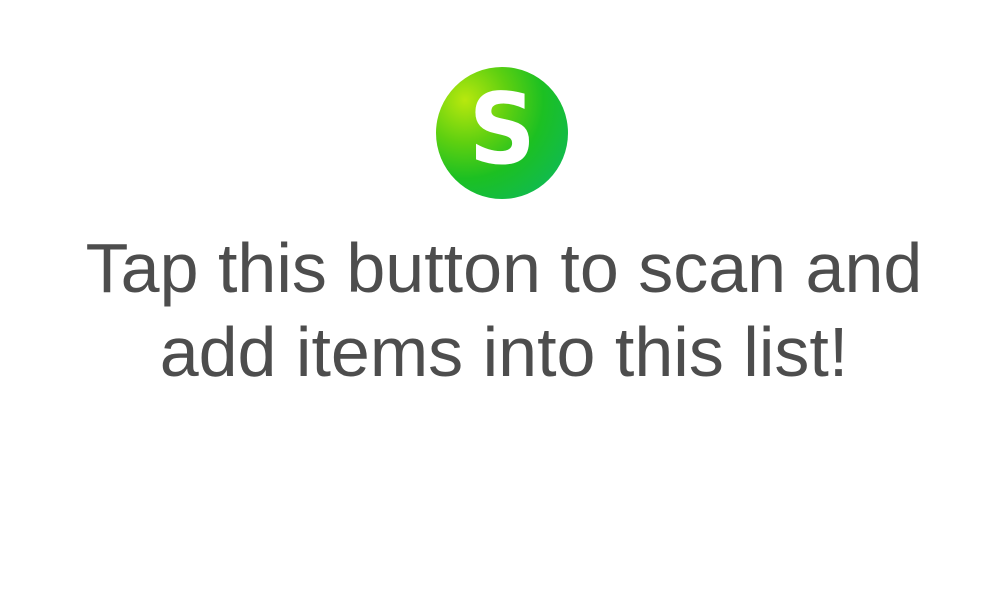  Describe the element at coordinates (504, 352) in the screenshot. I see `hint-line-2: add items into this list!` at that location.